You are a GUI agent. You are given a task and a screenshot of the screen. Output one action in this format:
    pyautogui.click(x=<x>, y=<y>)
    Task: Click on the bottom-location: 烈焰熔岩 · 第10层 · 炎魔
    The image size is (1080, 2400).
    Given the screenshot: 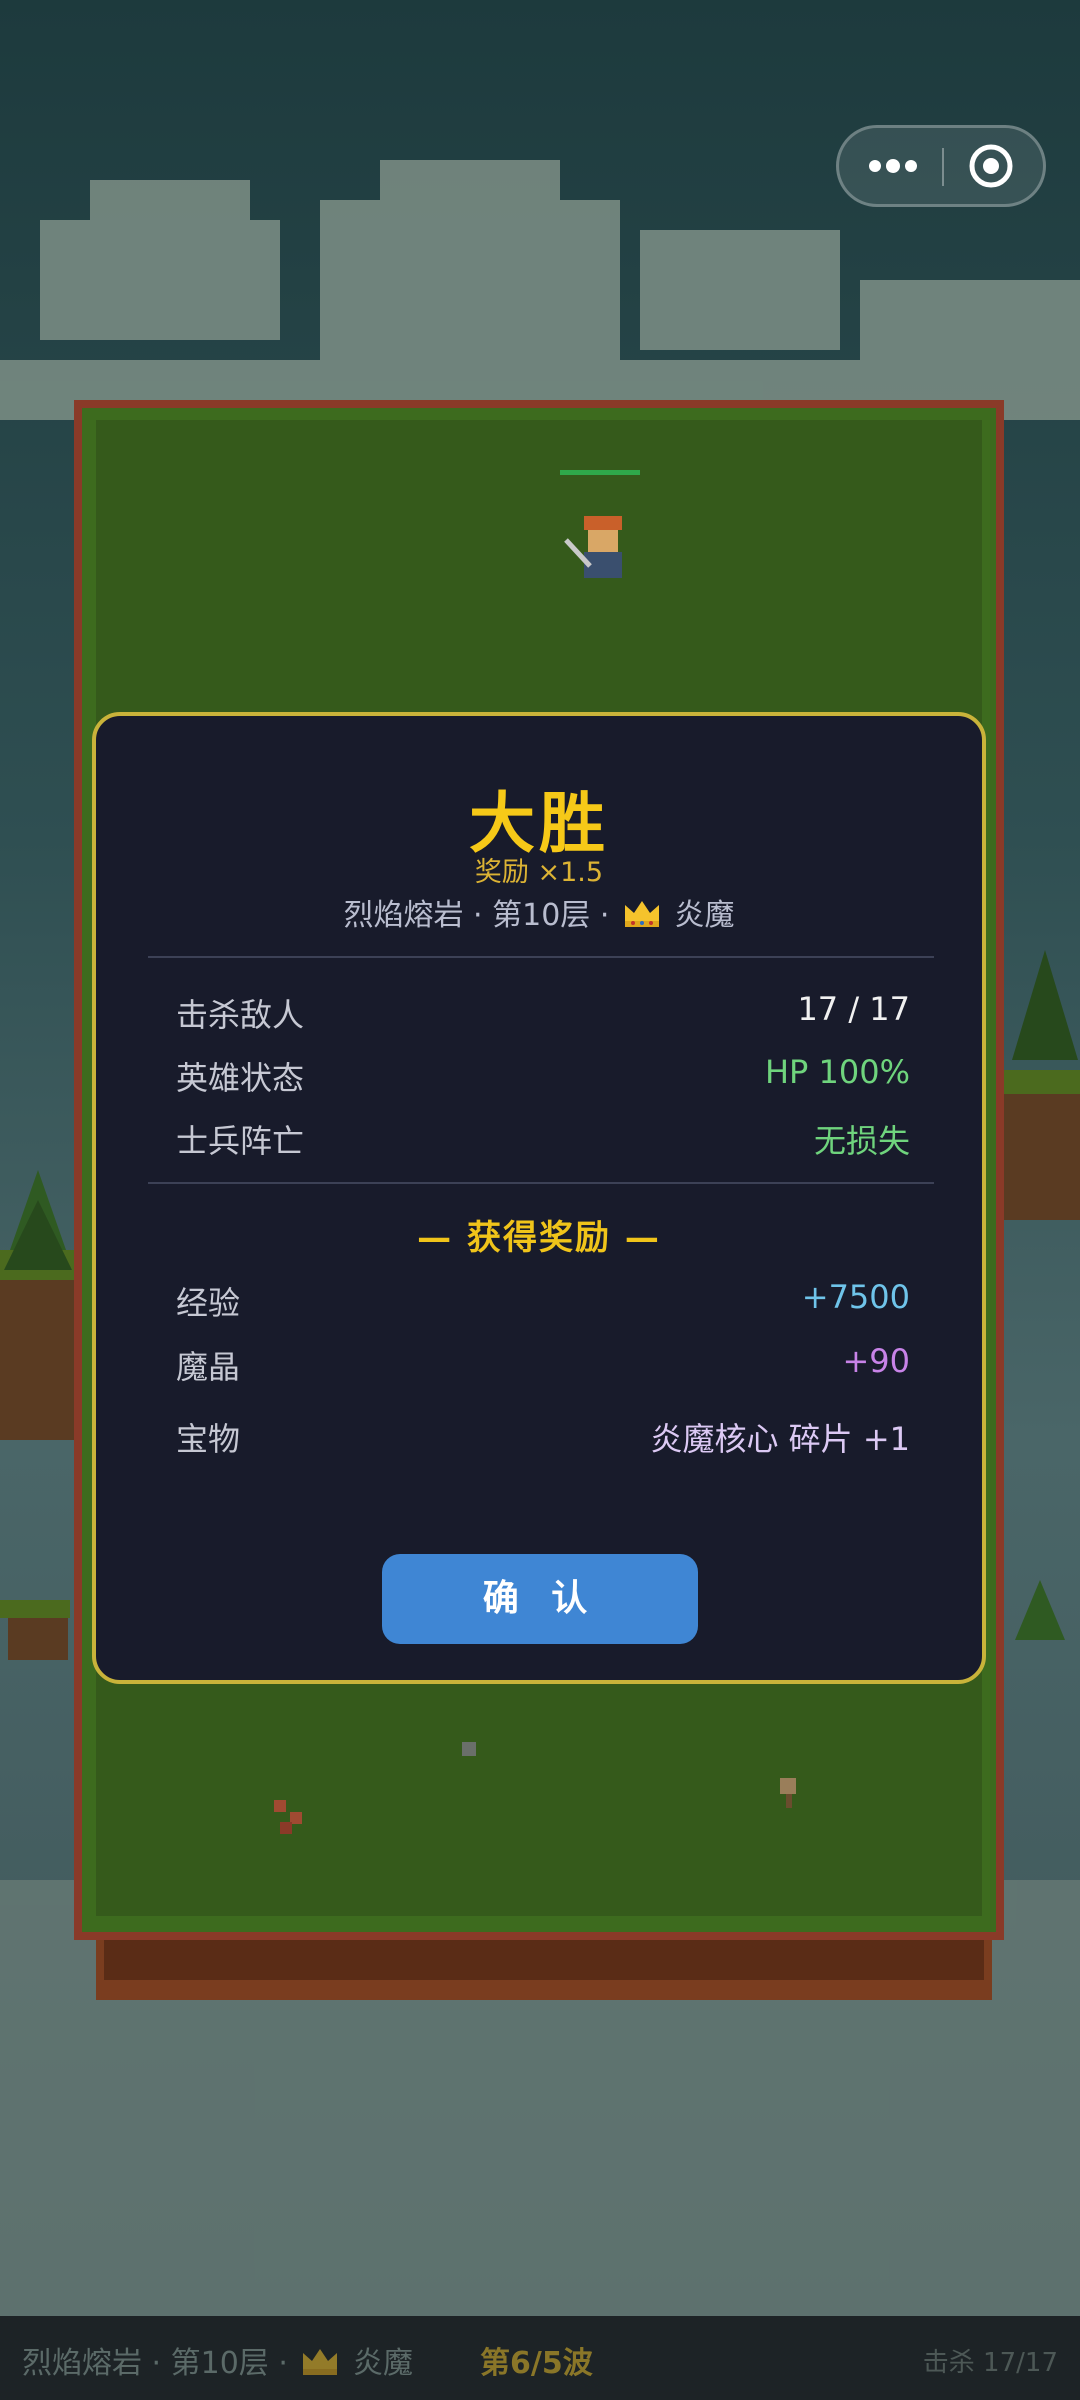 What is the action you would take?
    pyautogui.click(x=217, y=2360)
    